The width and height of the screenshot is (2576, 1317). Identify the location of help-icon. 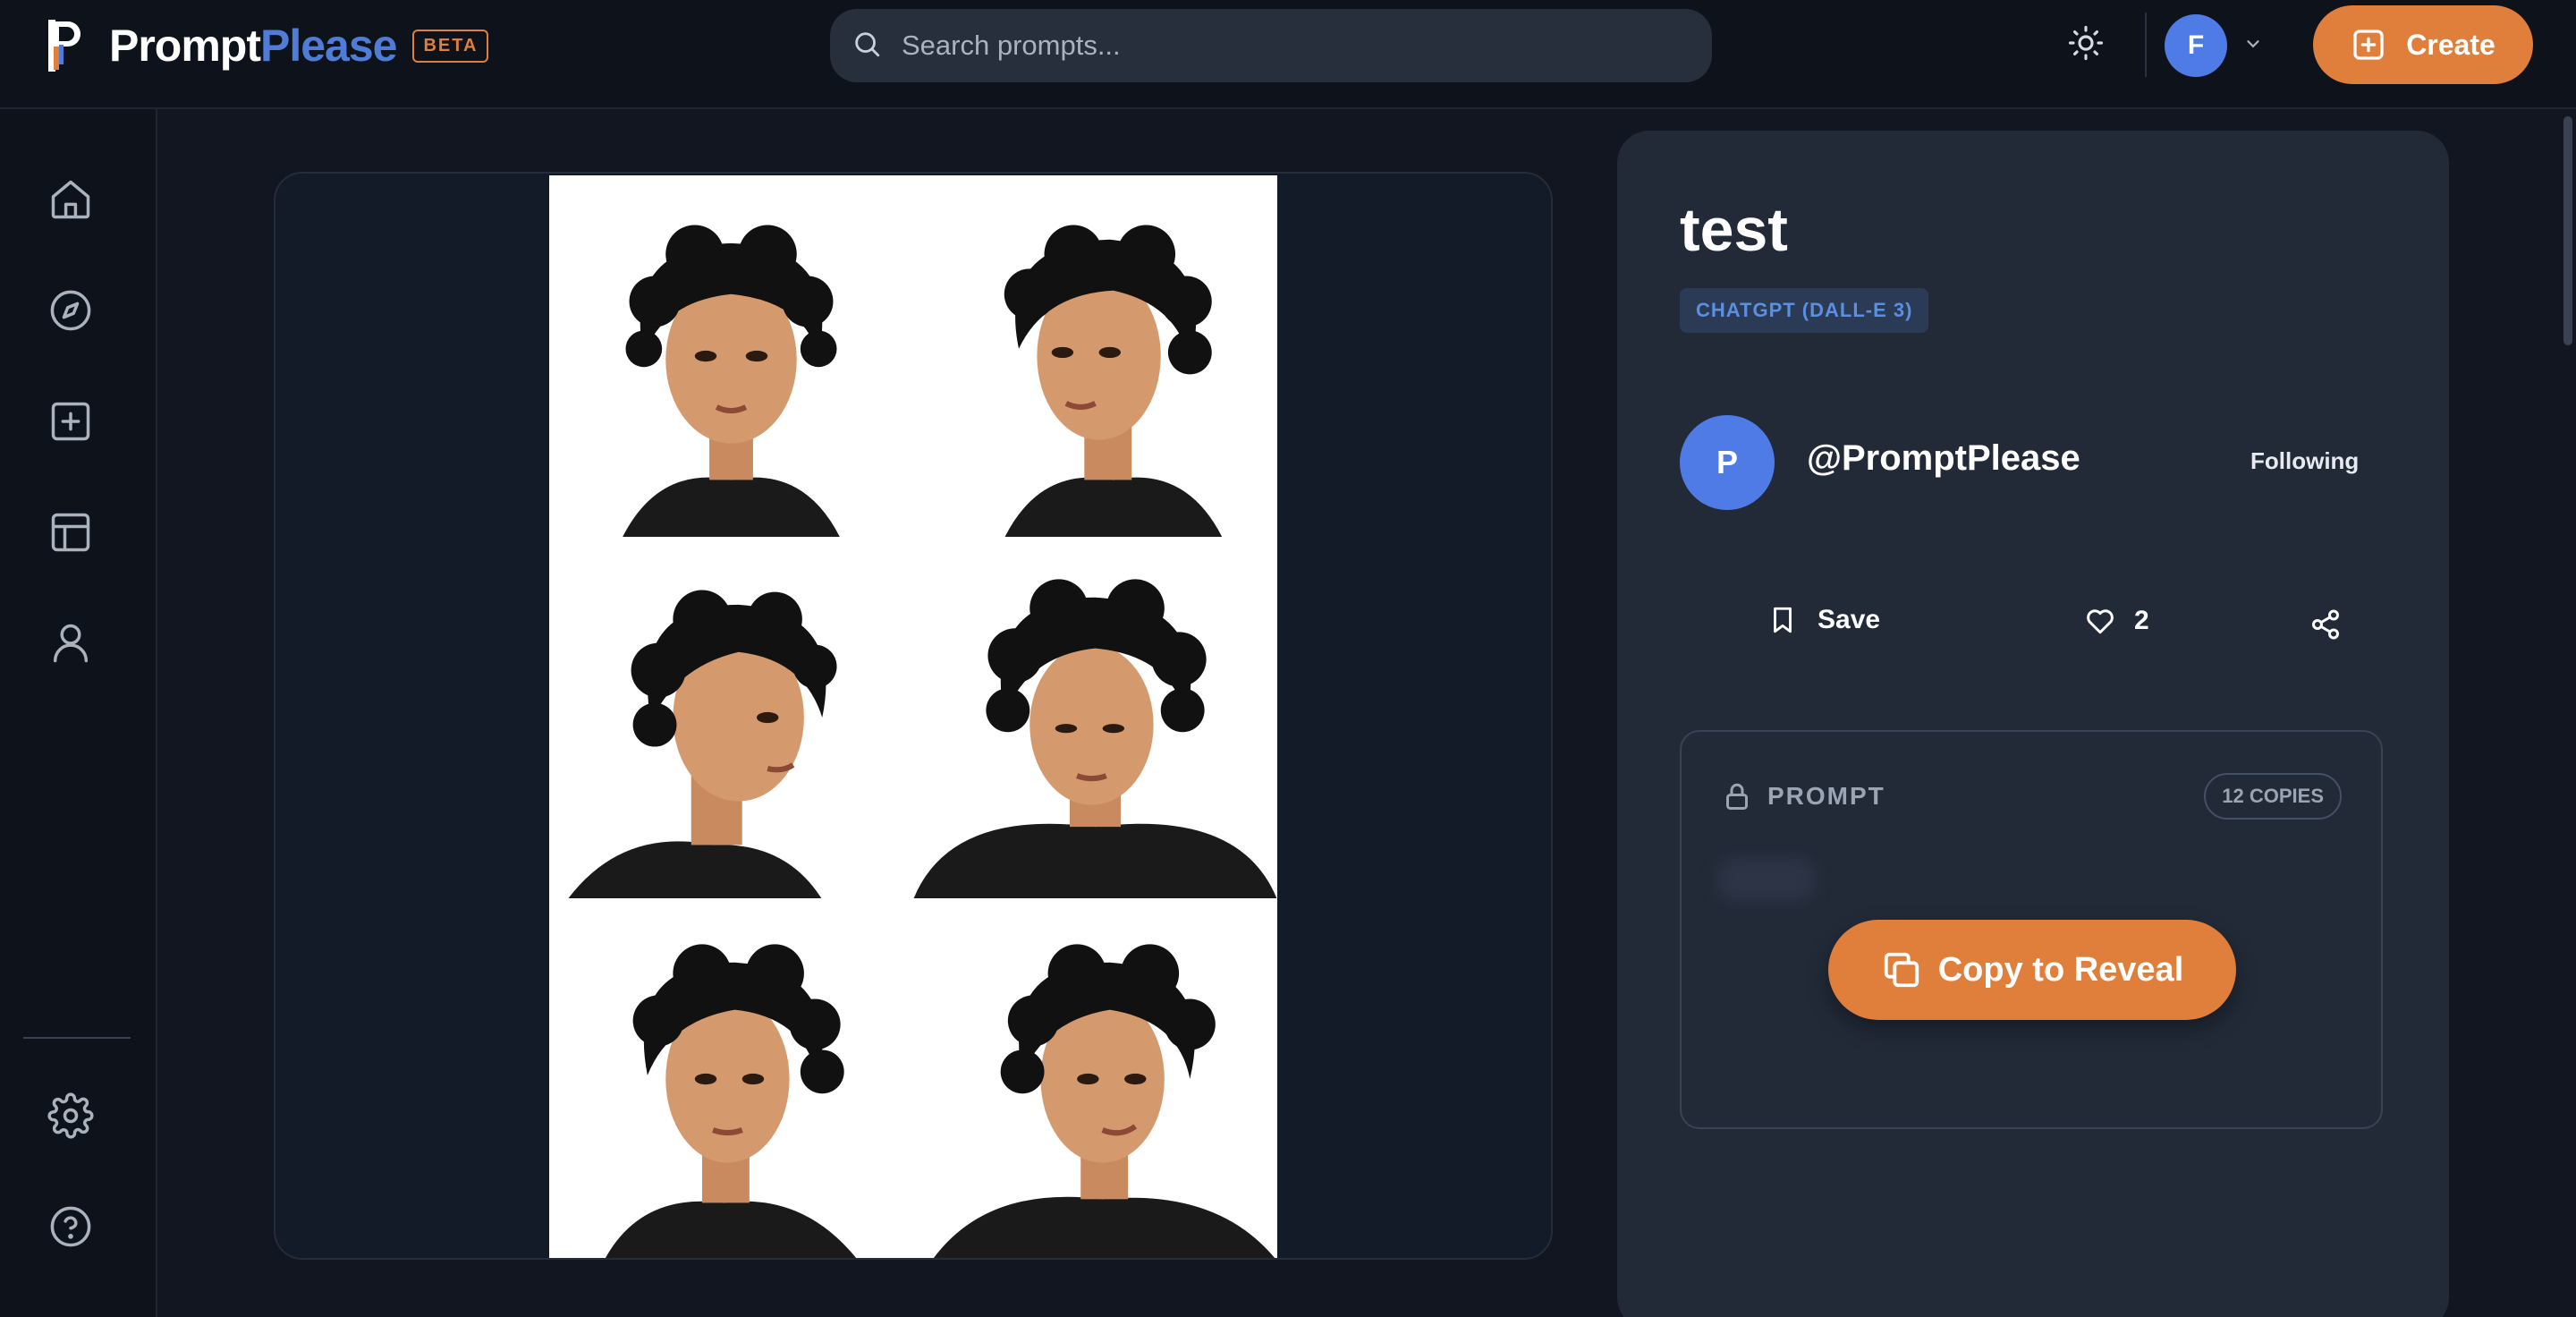
(70, 1227).